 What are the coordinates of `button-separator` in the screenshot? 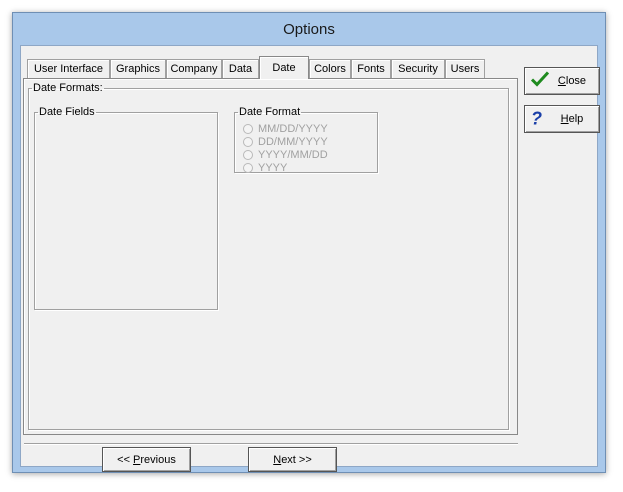 It's located at (271, 443).